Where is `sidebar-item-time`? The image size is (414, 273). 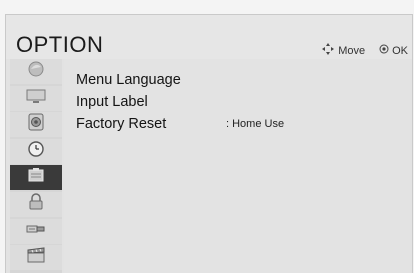 sidebar-item-time is located at coordinates (36, 151).